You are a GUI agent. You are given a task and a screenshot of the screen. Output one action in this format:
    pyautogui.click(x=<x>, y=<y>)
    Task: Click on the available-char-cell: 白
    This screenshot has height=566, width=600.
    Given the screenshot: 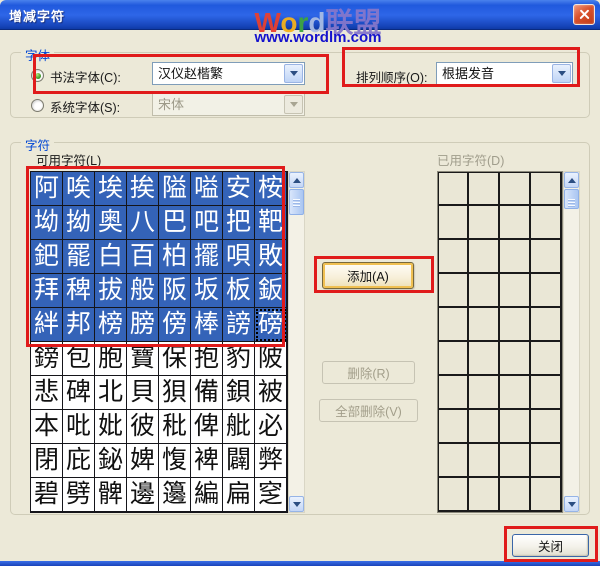 What is the action you would take?
    pyautogui.click(x=111, y=257)
    